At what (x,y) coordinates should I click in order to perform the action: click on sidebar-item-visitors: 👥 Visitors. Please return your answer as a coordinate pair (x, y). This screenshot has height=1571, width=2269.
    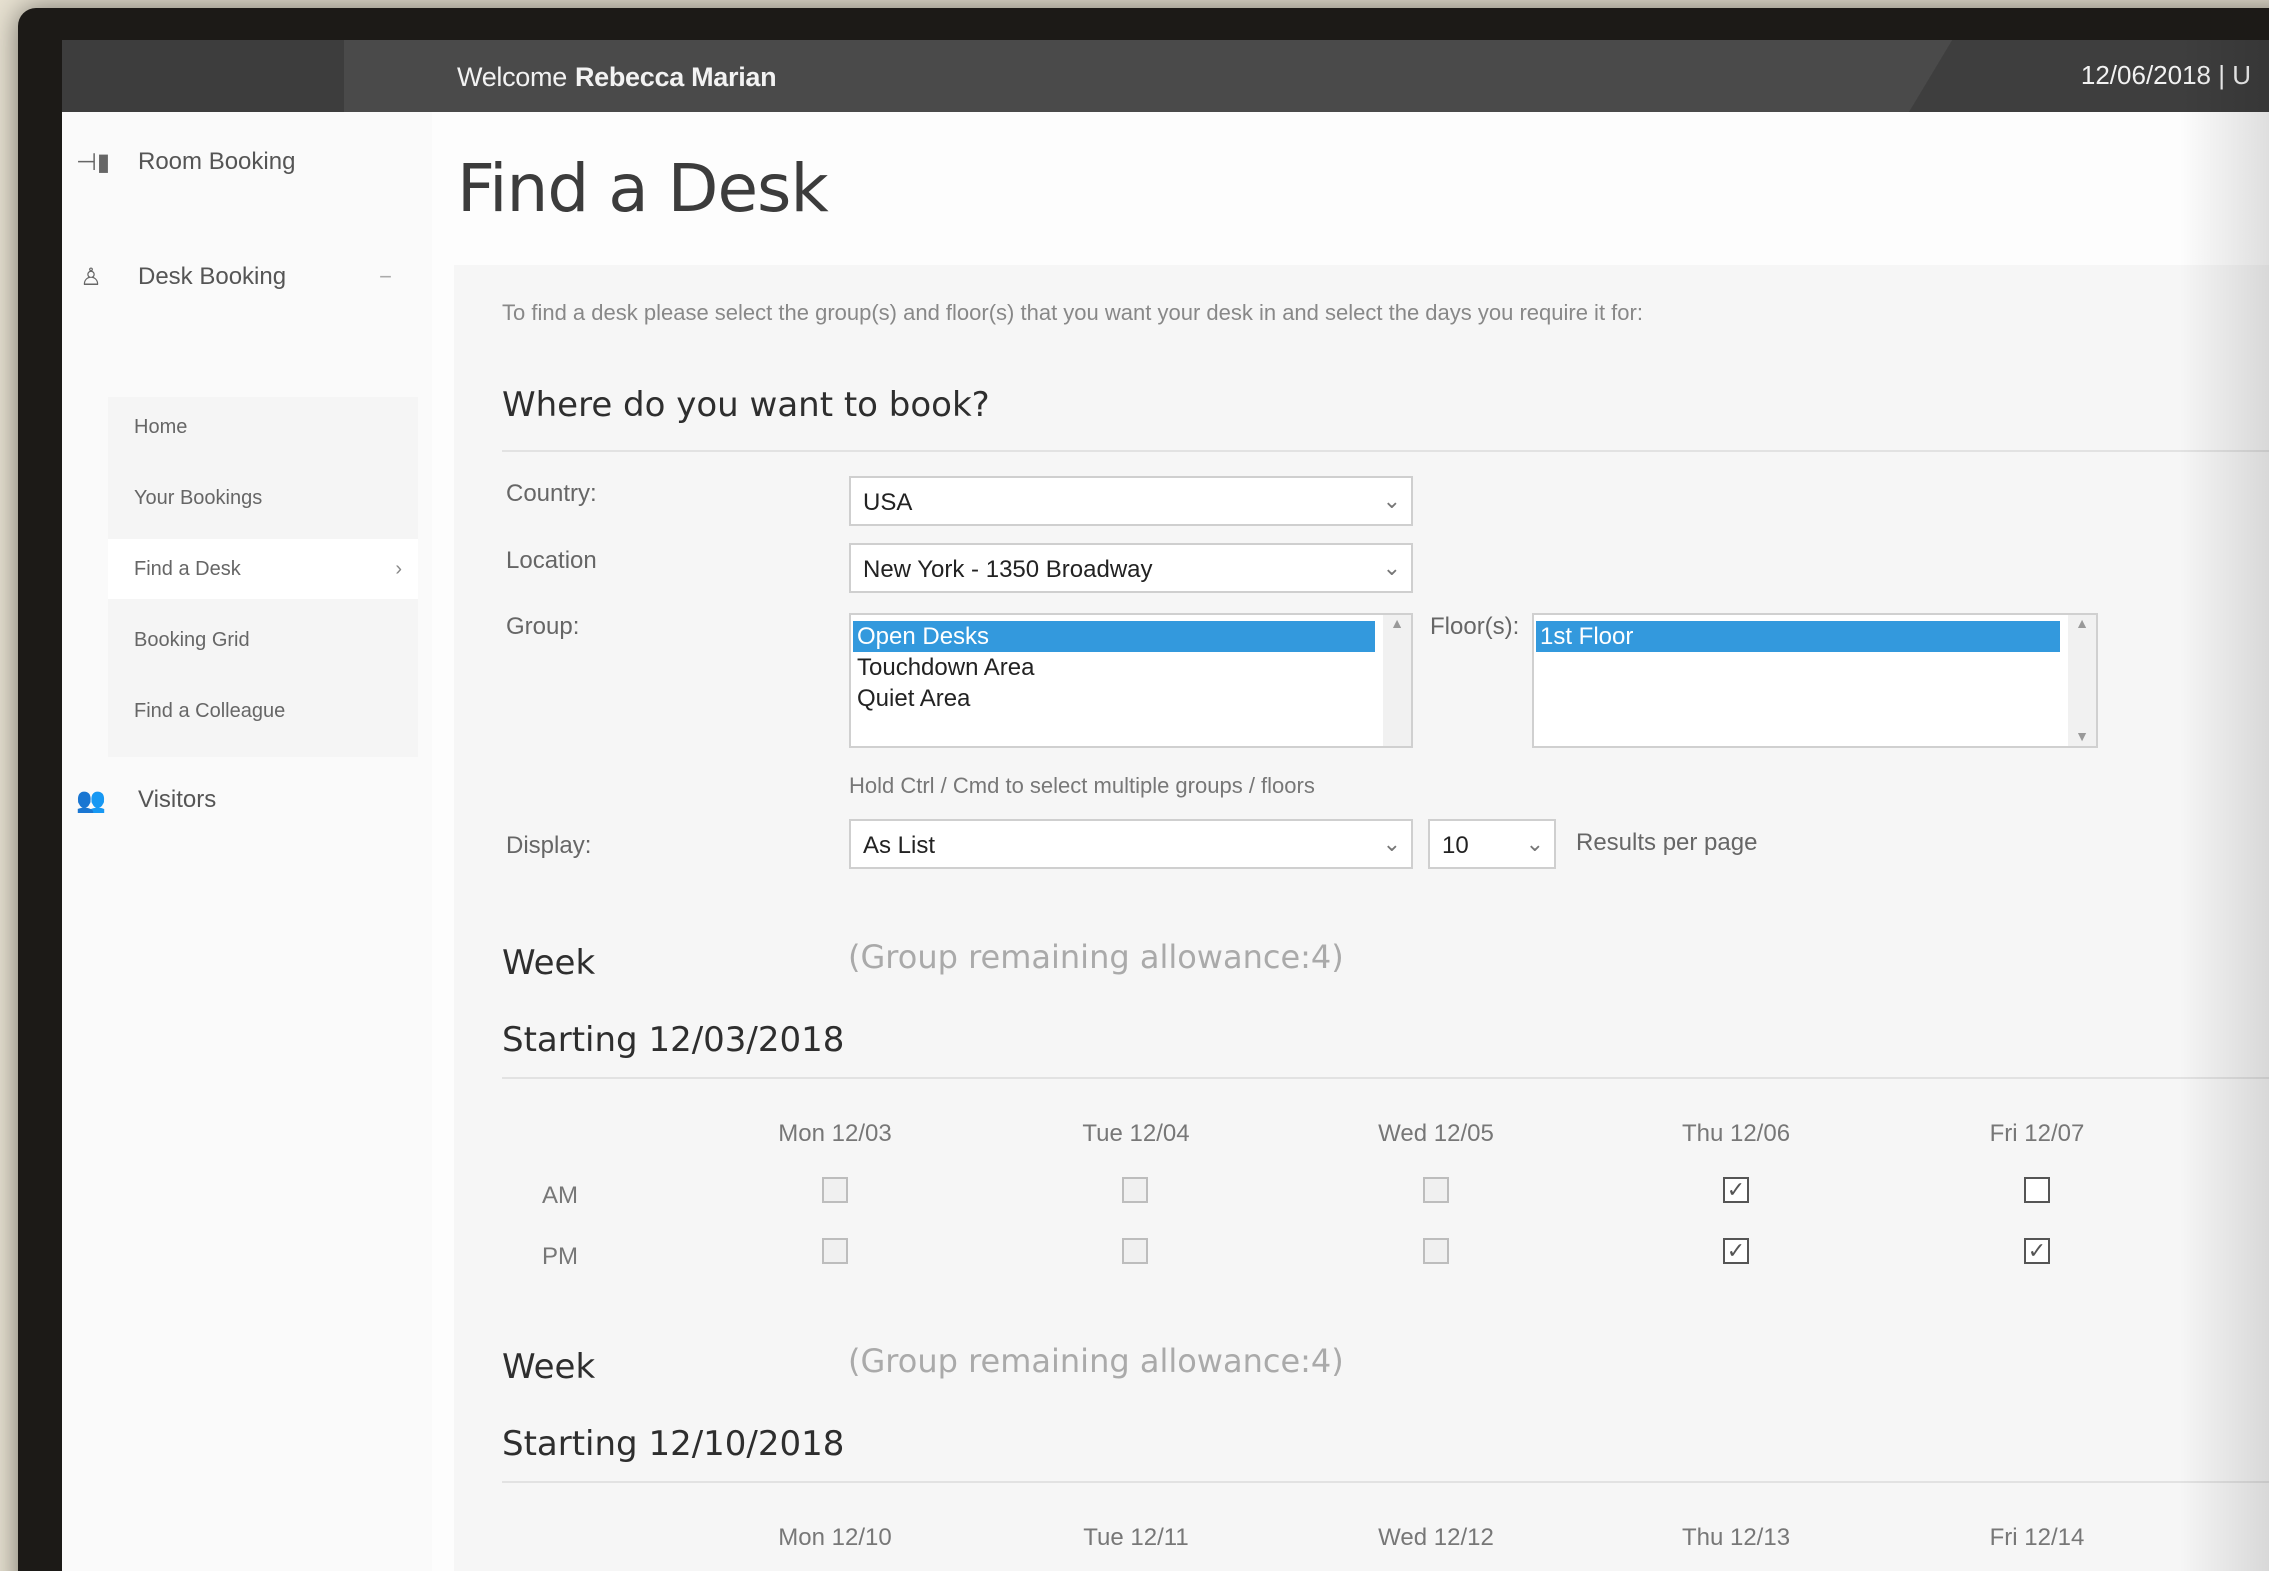
    Looking at the image, I should click on (247, 800).